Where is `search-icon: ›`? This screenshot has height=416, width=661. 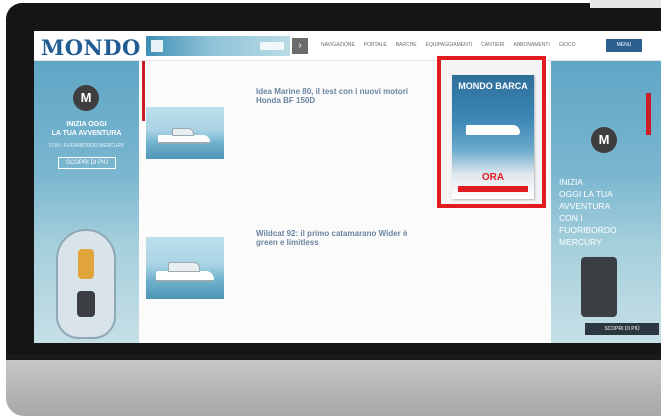
search-icon: › is located at coordinates (300, 46).